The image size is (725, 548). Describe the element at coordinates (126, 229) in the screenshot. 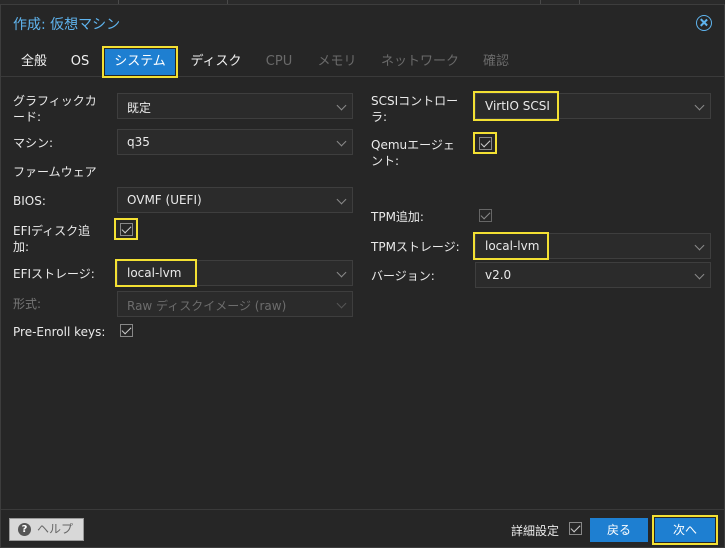

I see `efi-disk-checkbox` at that location.